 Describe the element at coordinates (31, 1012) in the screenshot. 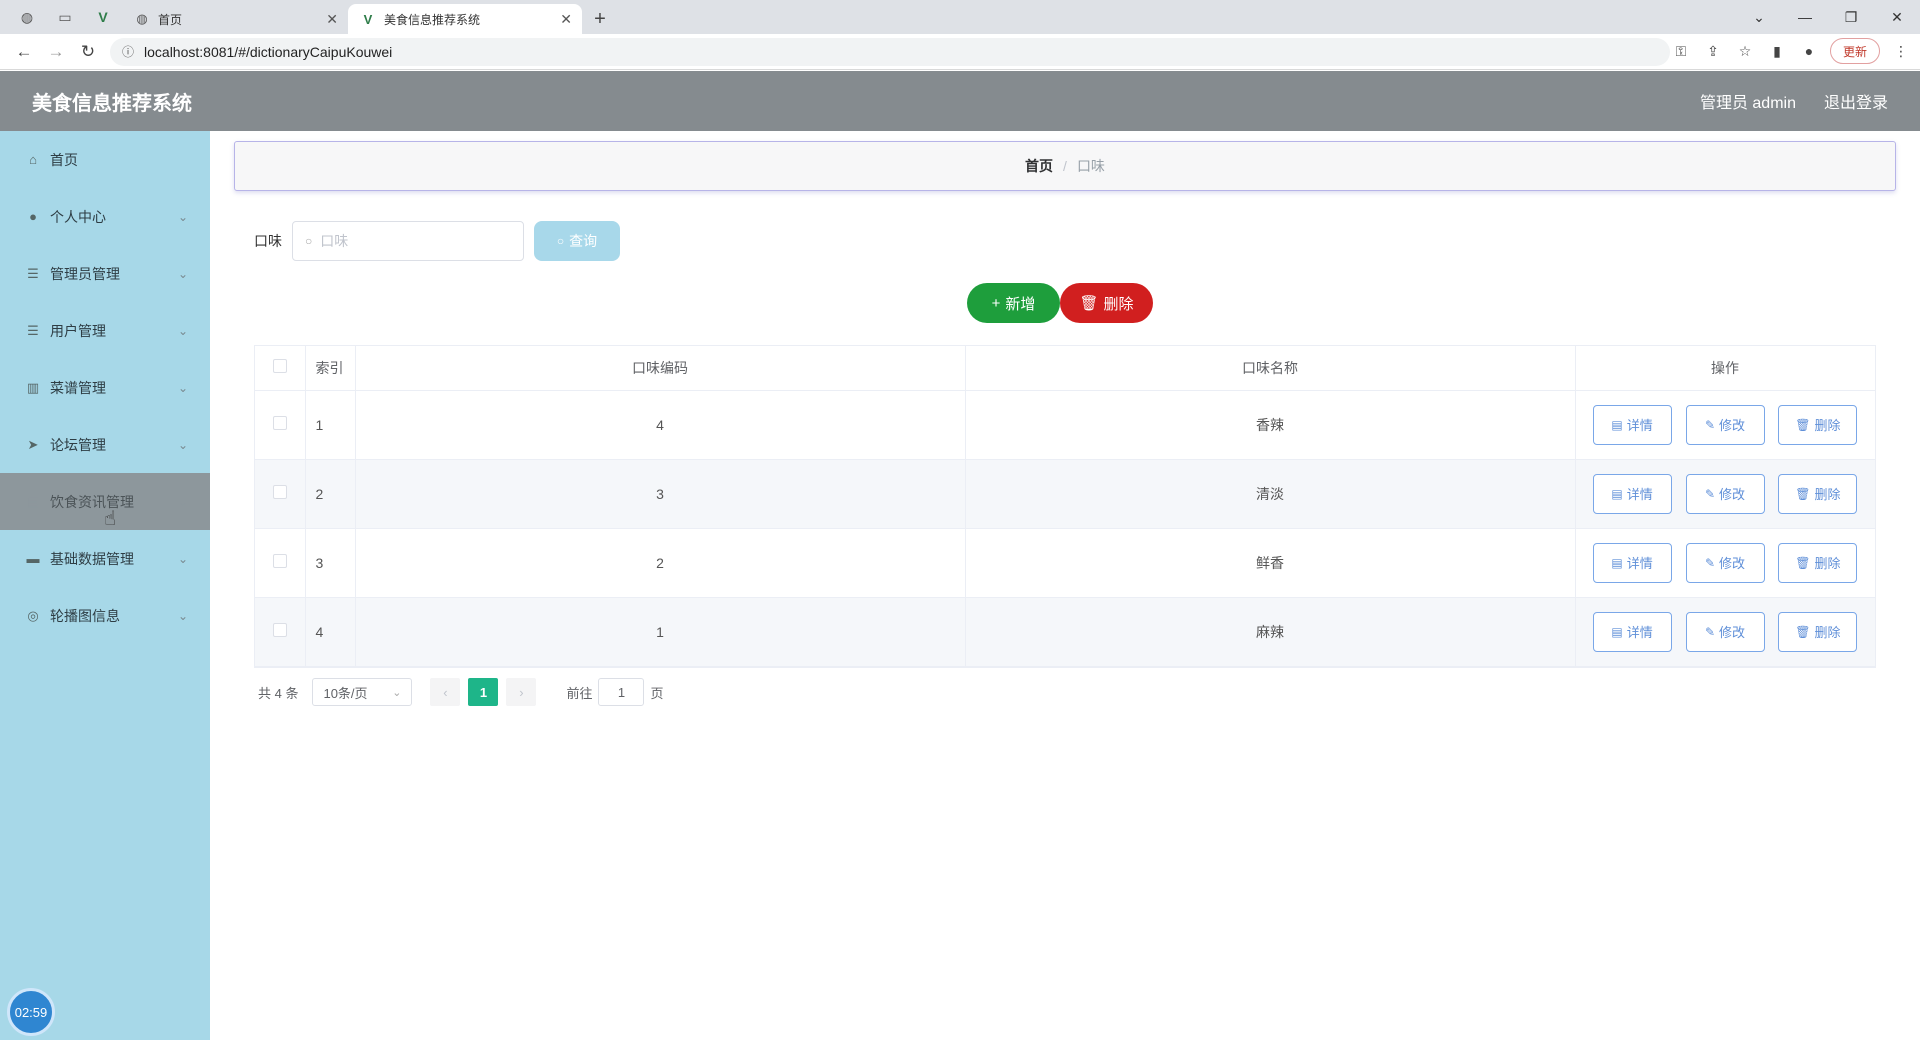

I see `clock-widget: 02:59` at that location.